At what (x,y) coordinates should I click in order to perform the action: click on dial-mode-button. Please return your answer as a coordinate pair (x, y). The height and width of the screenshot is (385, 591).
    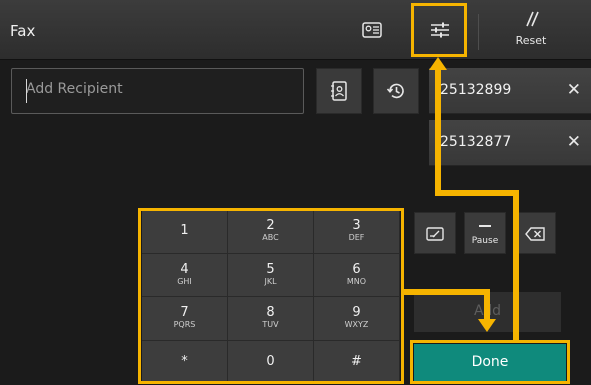
    Looking at the image, I should click on (435, 233).